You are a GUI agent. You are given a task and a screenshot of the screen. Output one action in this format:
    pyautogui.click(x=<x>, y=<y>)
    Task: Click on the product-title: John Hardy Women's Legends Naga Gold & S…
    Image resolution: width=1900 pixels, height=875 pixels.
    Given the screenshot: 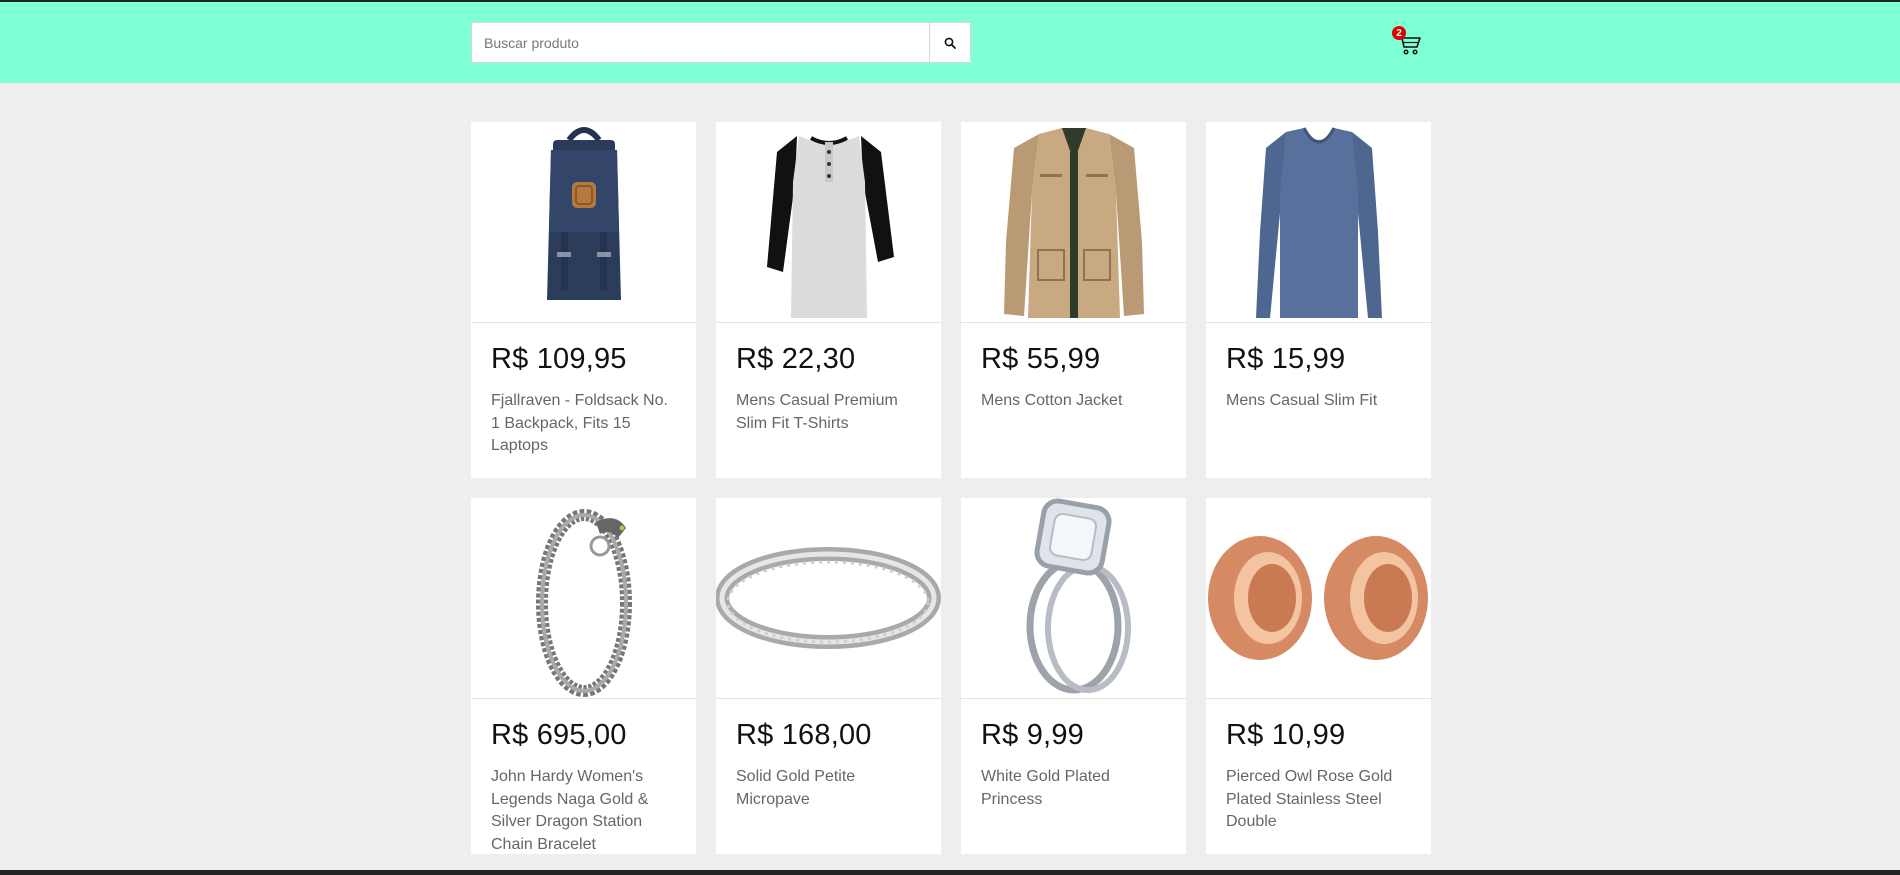 What is the action you would take?
    pyautogui.click(x=570, y=810)
    